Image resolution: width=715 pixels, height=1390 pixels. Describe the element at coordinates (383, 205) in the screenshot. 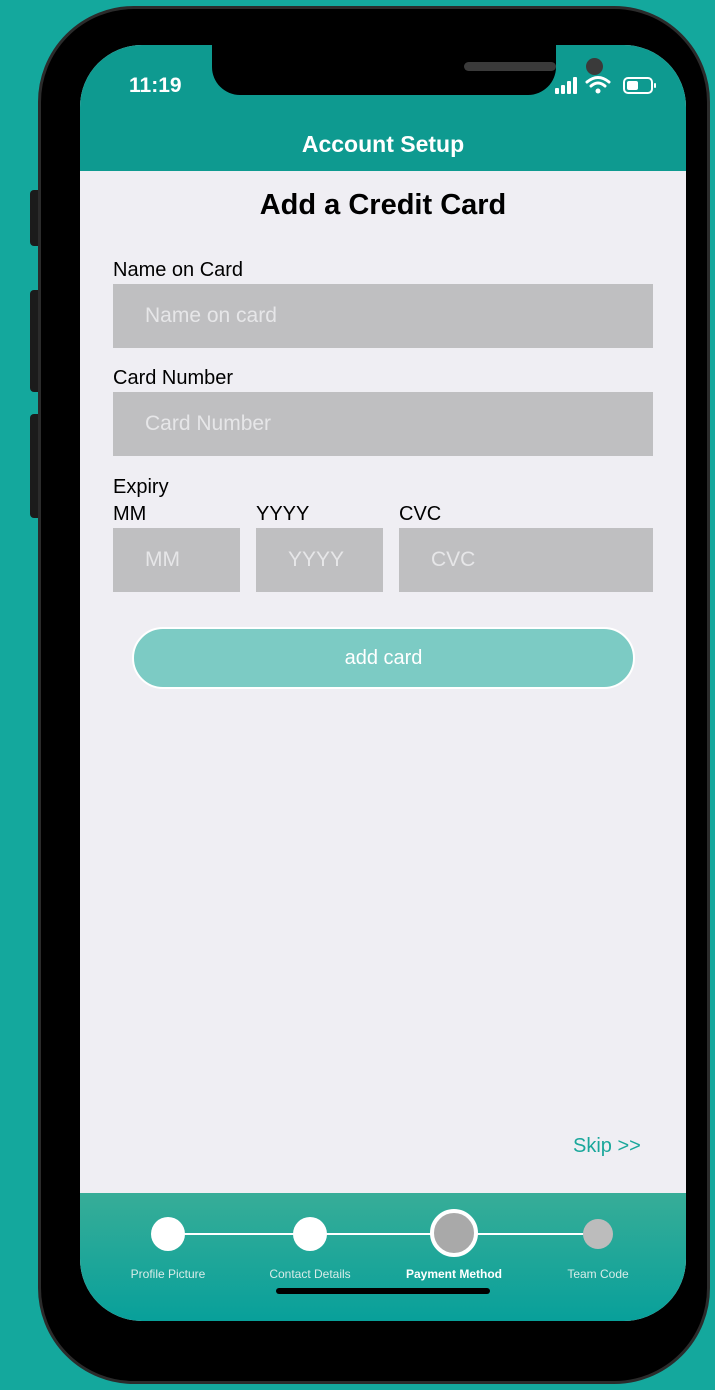

I see `page-title: Add a Credit Card` at that location.